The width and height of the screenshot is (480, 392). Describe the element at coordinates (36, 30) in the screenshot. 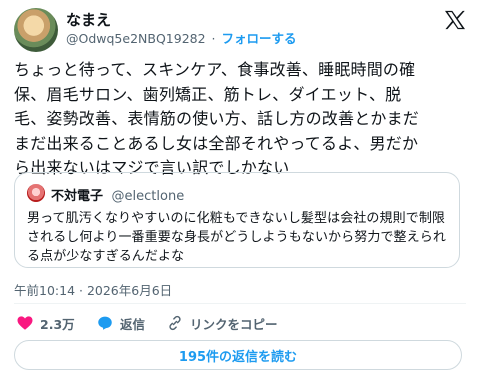

I see `avatar` at that location.